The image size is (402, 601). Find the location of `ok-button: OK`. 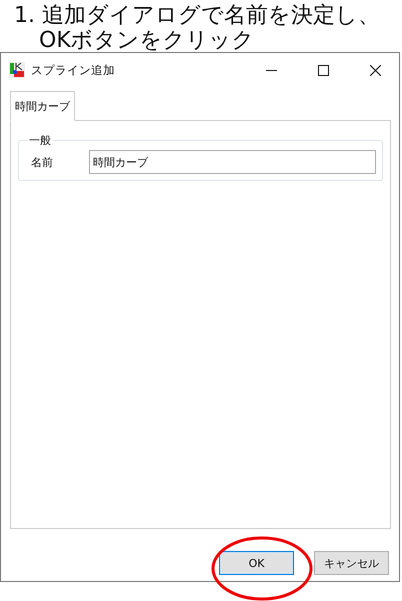

ok-button: OK is located at coordinates (256, 563).